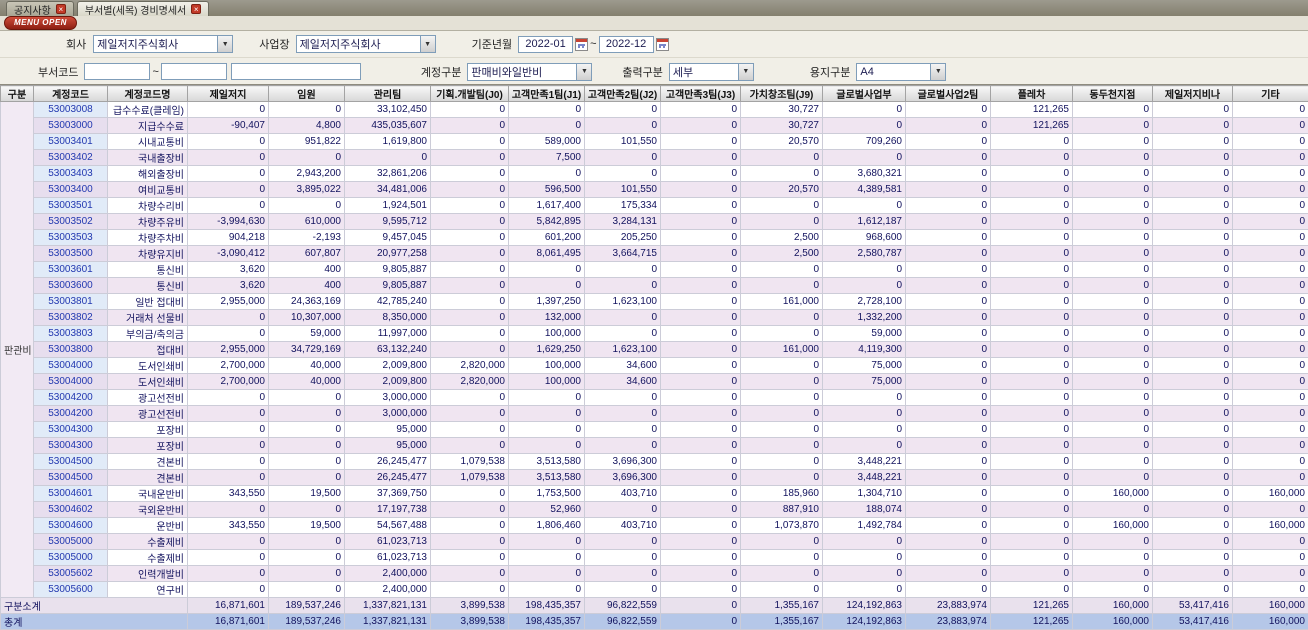 This screenshot has height=630, width=1308. What do you see at coordinates (864, 334) in the screenshot?
I see `amount-cell: 59,000` at bounding box center [864, 334].